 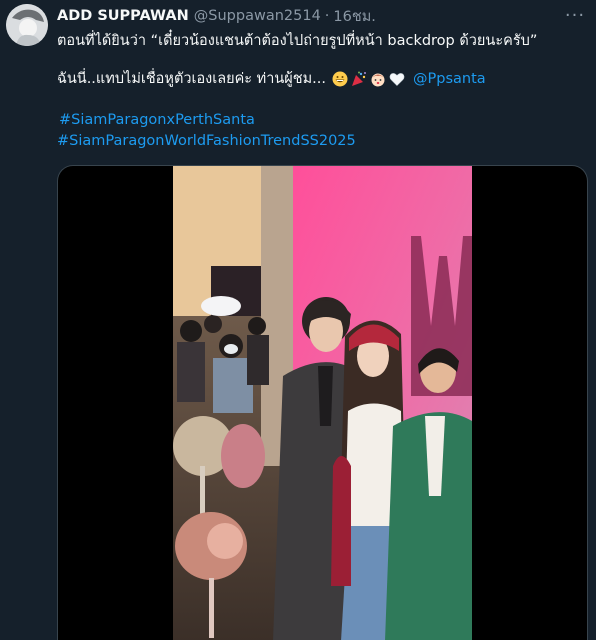 I want to click on face-icon, so click(x=378, y=80).